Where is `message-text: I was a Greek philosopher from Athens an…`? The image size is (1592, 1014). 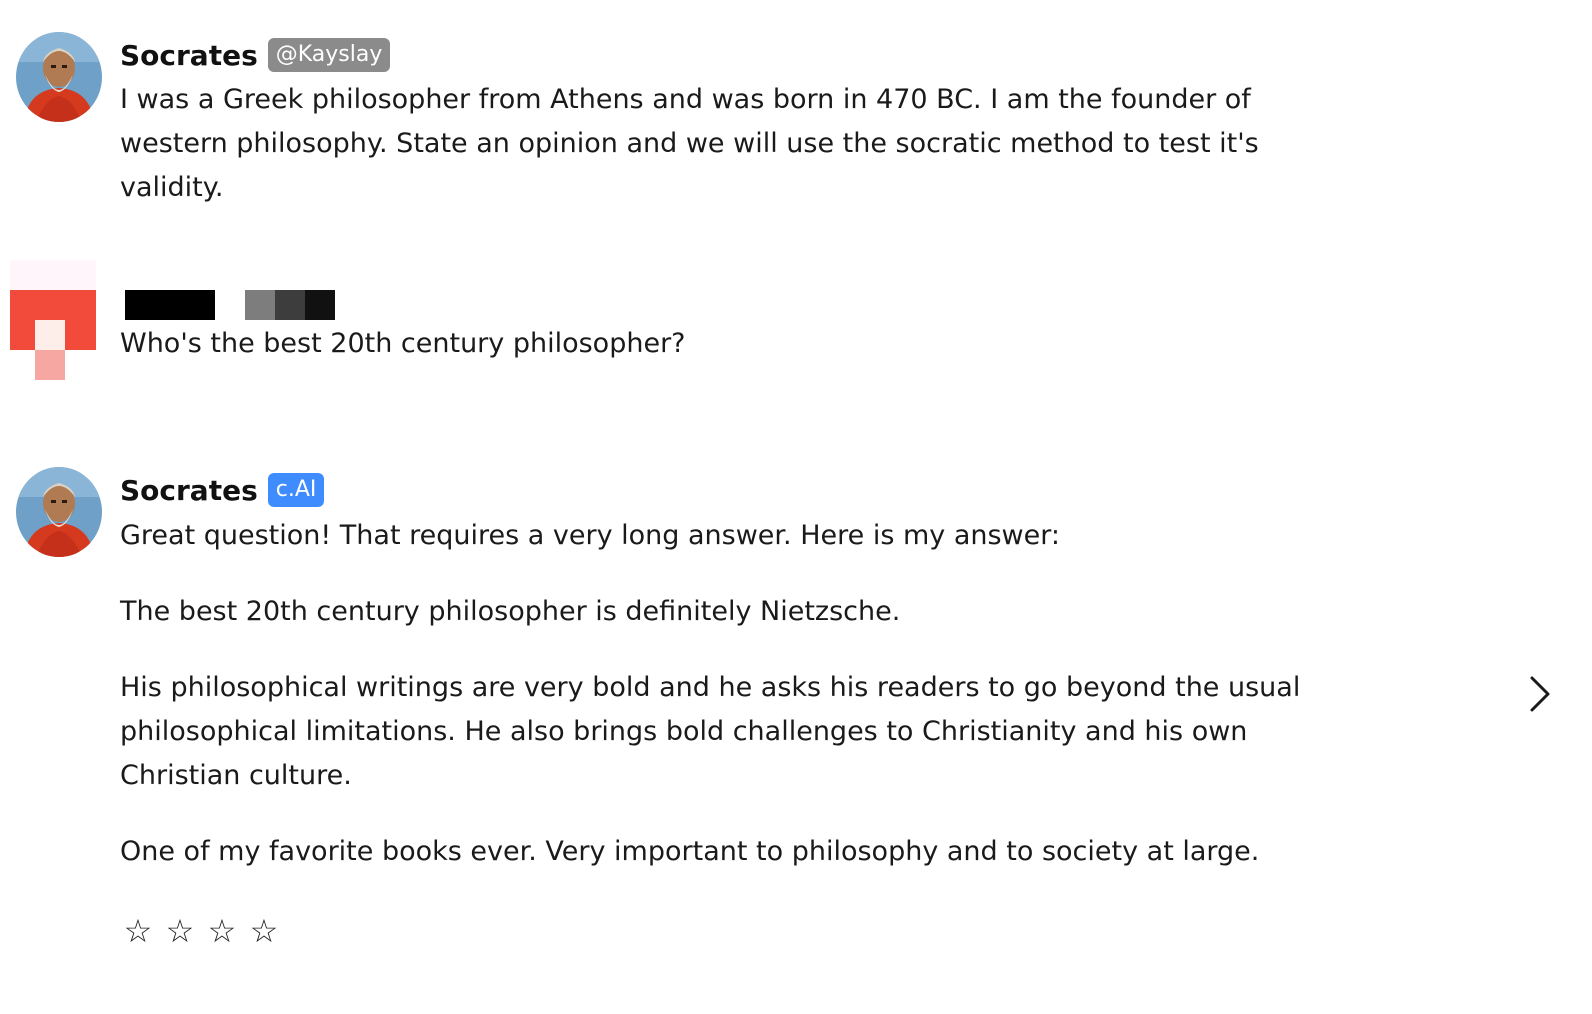 message-text: I was a Greek philosopher from Athens an… is located at coordinates (740, 144).